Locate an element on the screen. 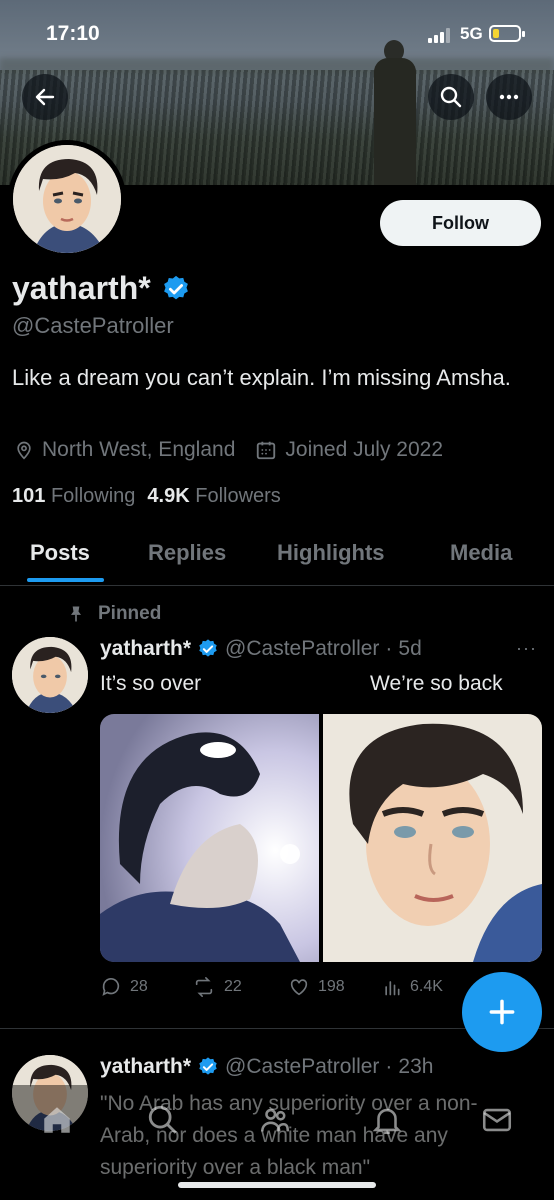 The image size is (554, 1200). arrow-left-icon is located at coordinates (45, 97).